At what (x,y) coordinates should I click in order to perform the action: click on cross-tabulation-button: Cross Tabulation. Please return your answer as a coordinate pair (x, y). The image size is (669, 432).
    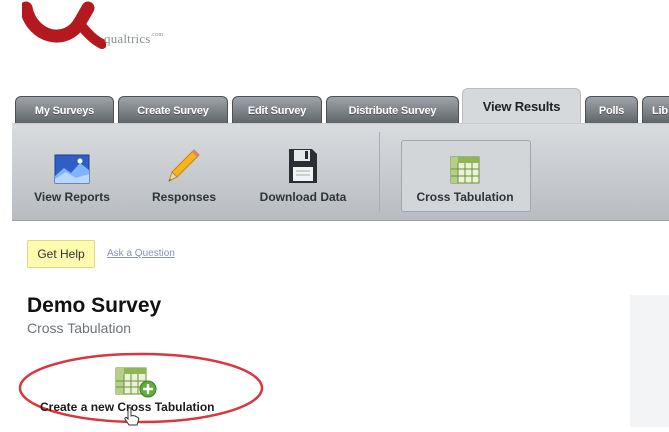
    Looking at the image, I should click on (466, 172).